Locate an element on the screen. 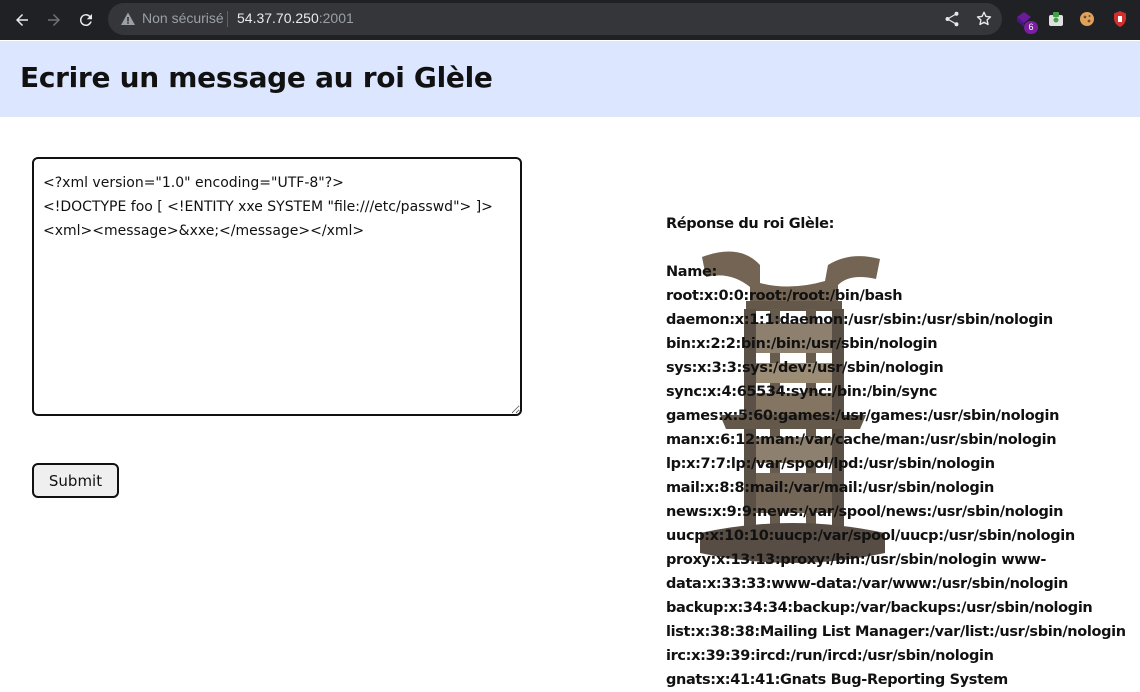  response-line: gnats:x:41:41:Gnats Bug-Reporting System is located at coordinates (837, 680).